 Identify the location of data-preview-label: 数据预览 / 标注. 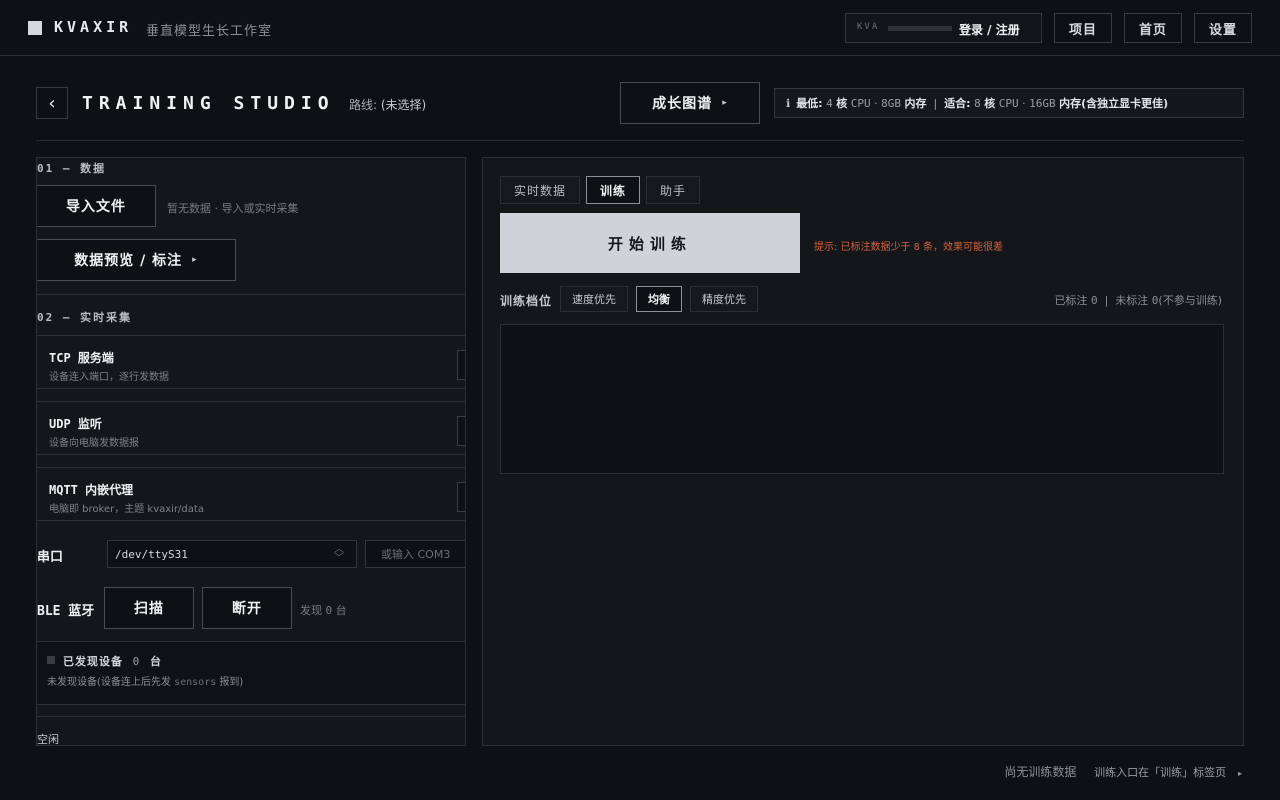
(128, 261).